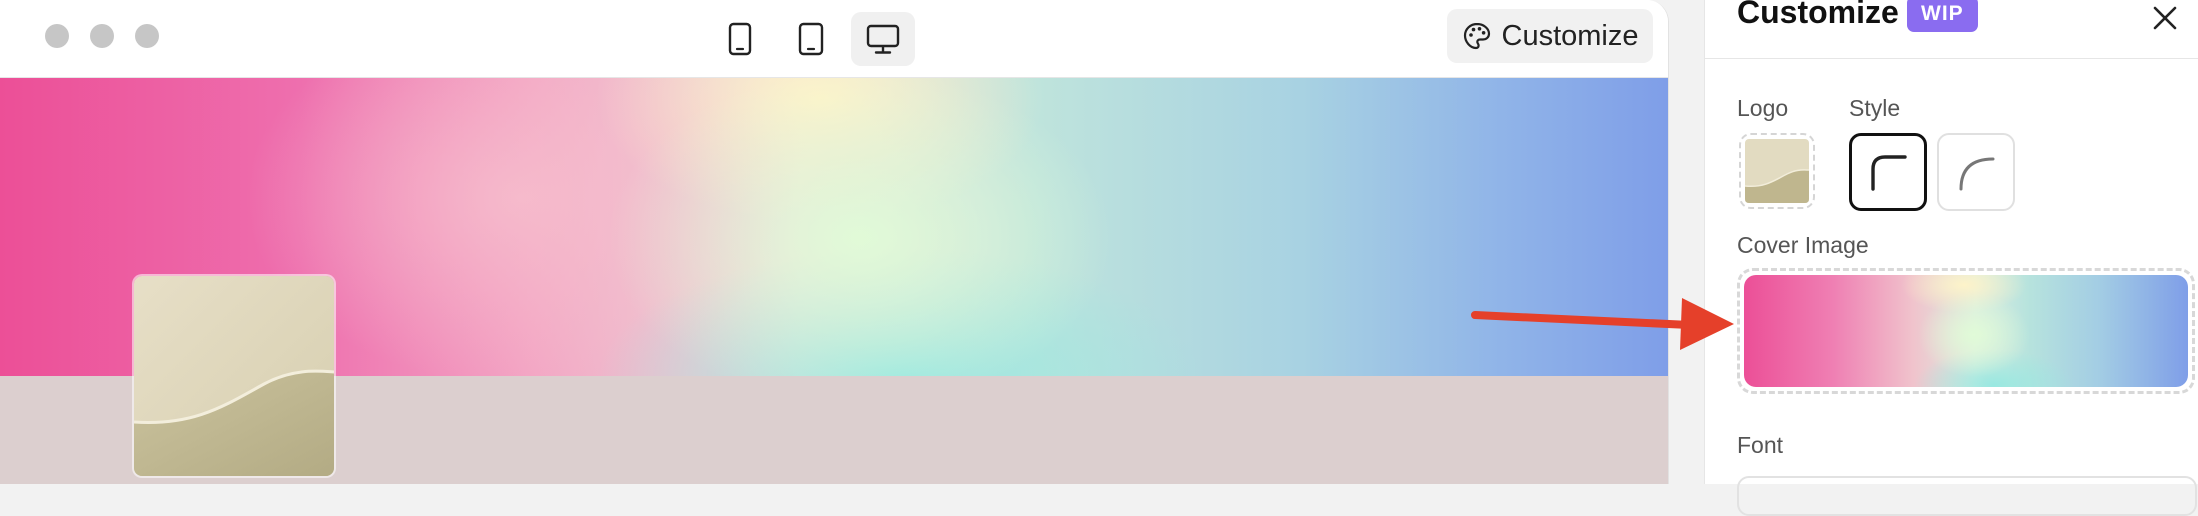 Image resolution: width=2198 pixels, height=516 pixels. I want to click on device-tablet-button, so click(811, 39).